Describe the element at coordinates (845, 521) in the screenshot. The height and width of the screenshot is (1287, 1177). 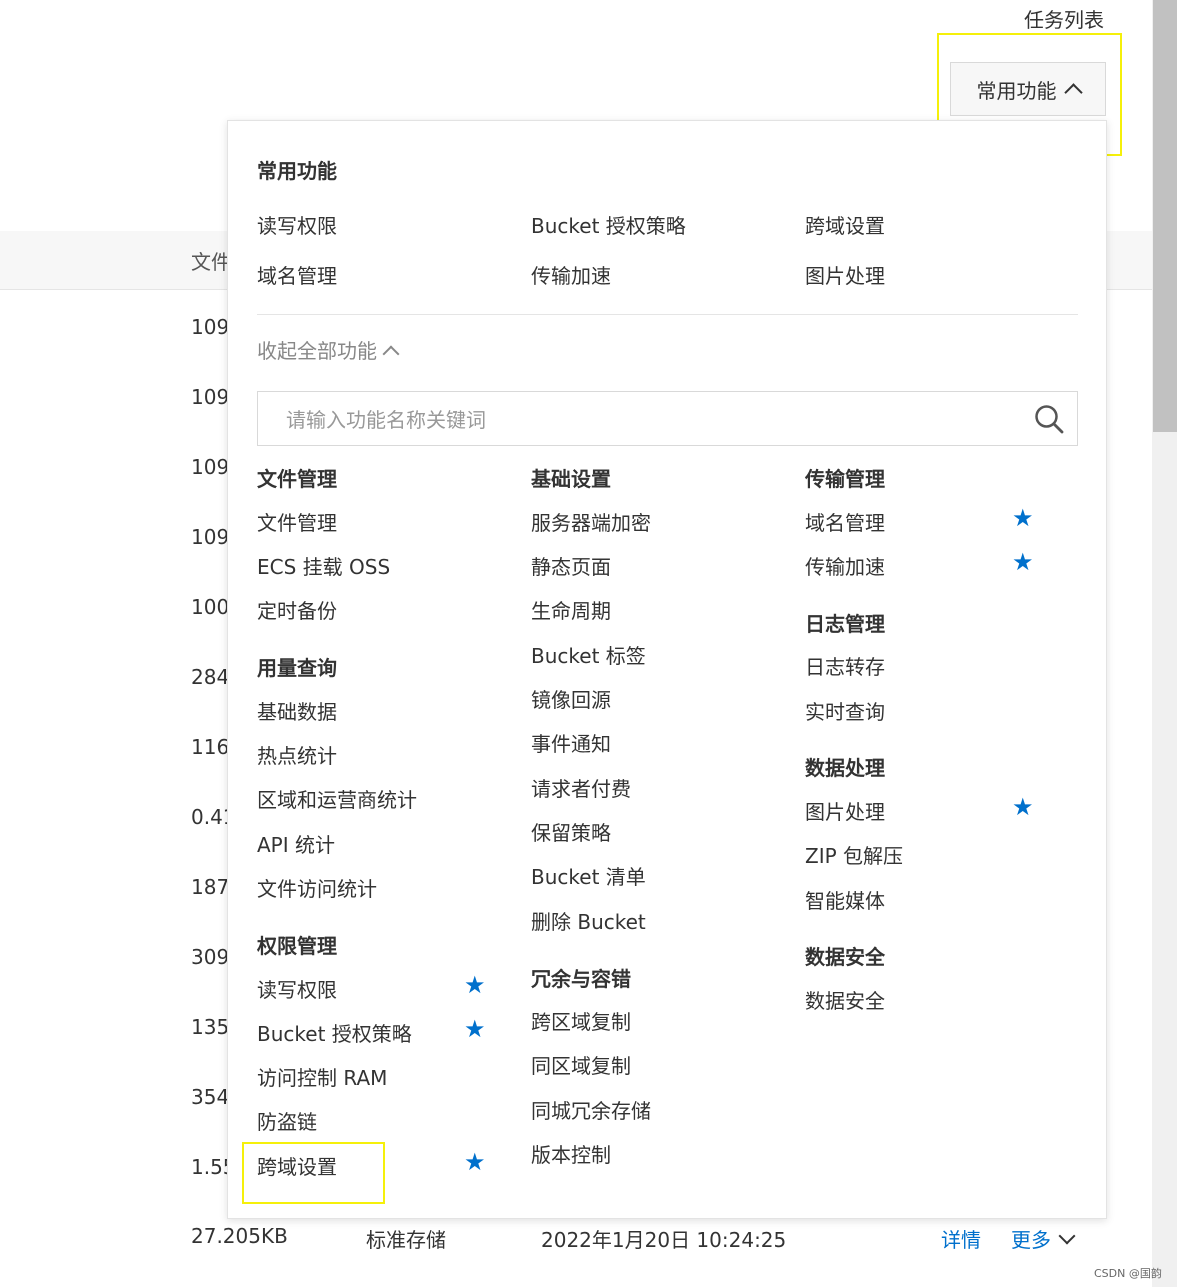
I see `menu-item: 域名管理` at that location.